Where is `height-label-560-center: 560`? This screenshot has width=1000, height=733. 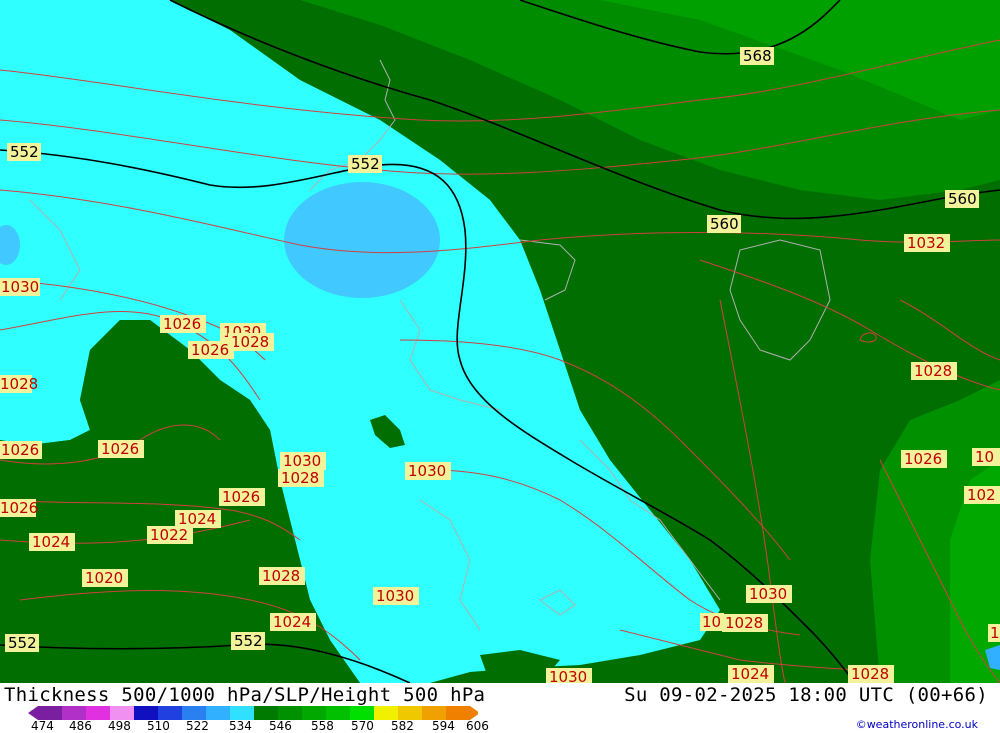
height-label-560-center: 560 is located at coordinates (724, 224).